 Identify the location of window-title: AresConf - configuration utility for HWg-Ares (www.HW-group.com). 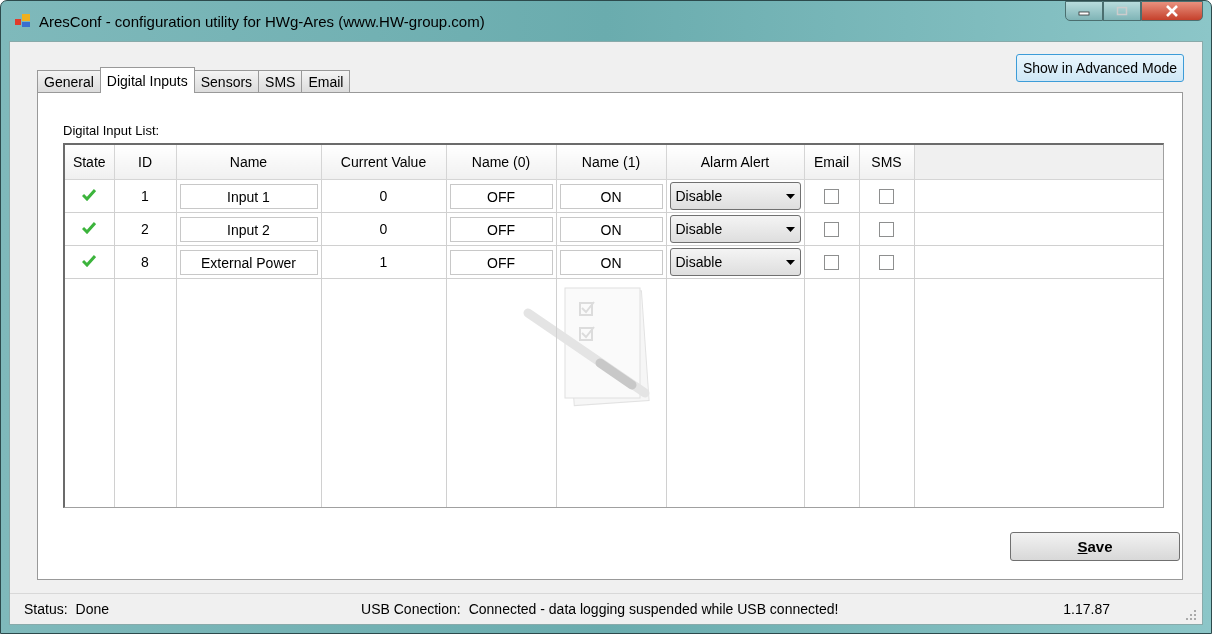
(262, 21).